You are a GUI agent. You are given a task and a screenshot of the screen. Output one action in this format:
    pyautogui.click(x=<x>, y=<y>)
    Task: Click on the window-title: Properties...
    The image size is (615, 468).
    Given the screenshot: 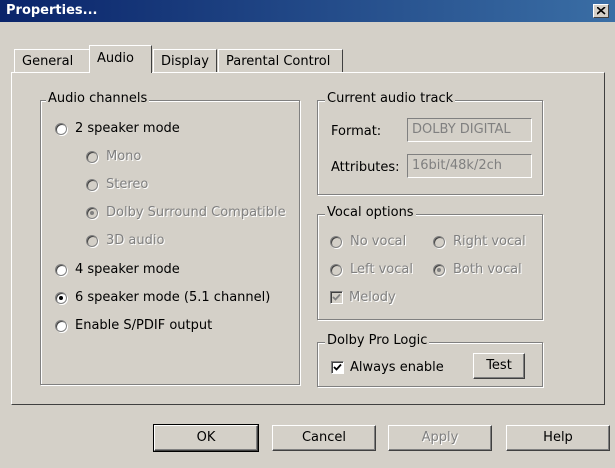 What is the action you would take?
    pyautogui.click(x=52, y=10)
    